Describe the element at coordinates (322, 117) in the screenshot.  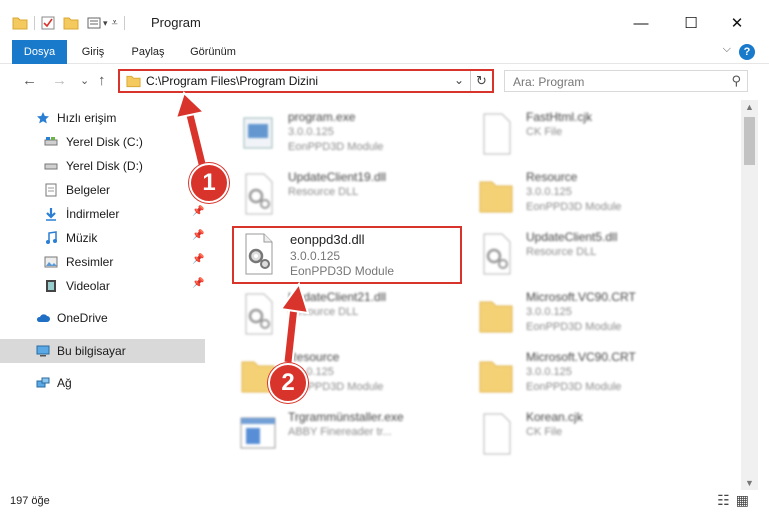
I see `file-name: program.exe` at that location.